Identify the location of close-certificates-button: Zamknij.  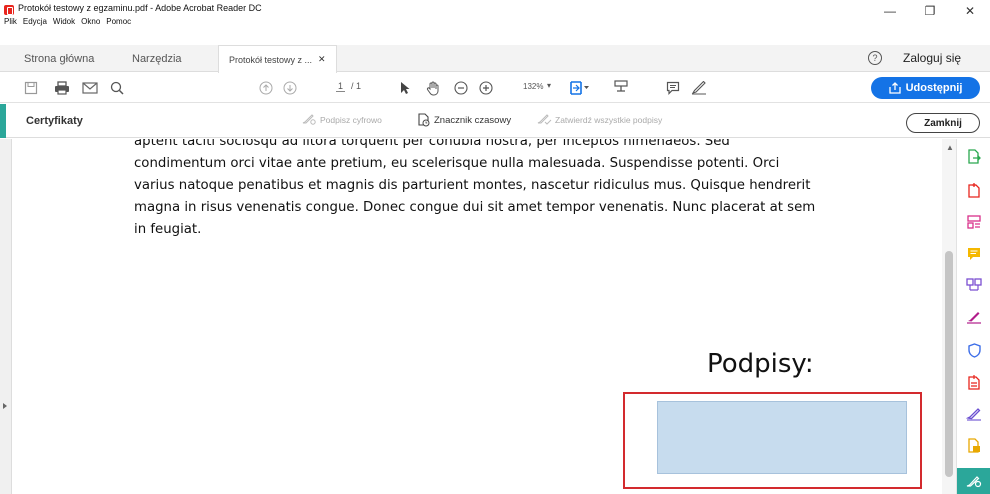
(943, 123).